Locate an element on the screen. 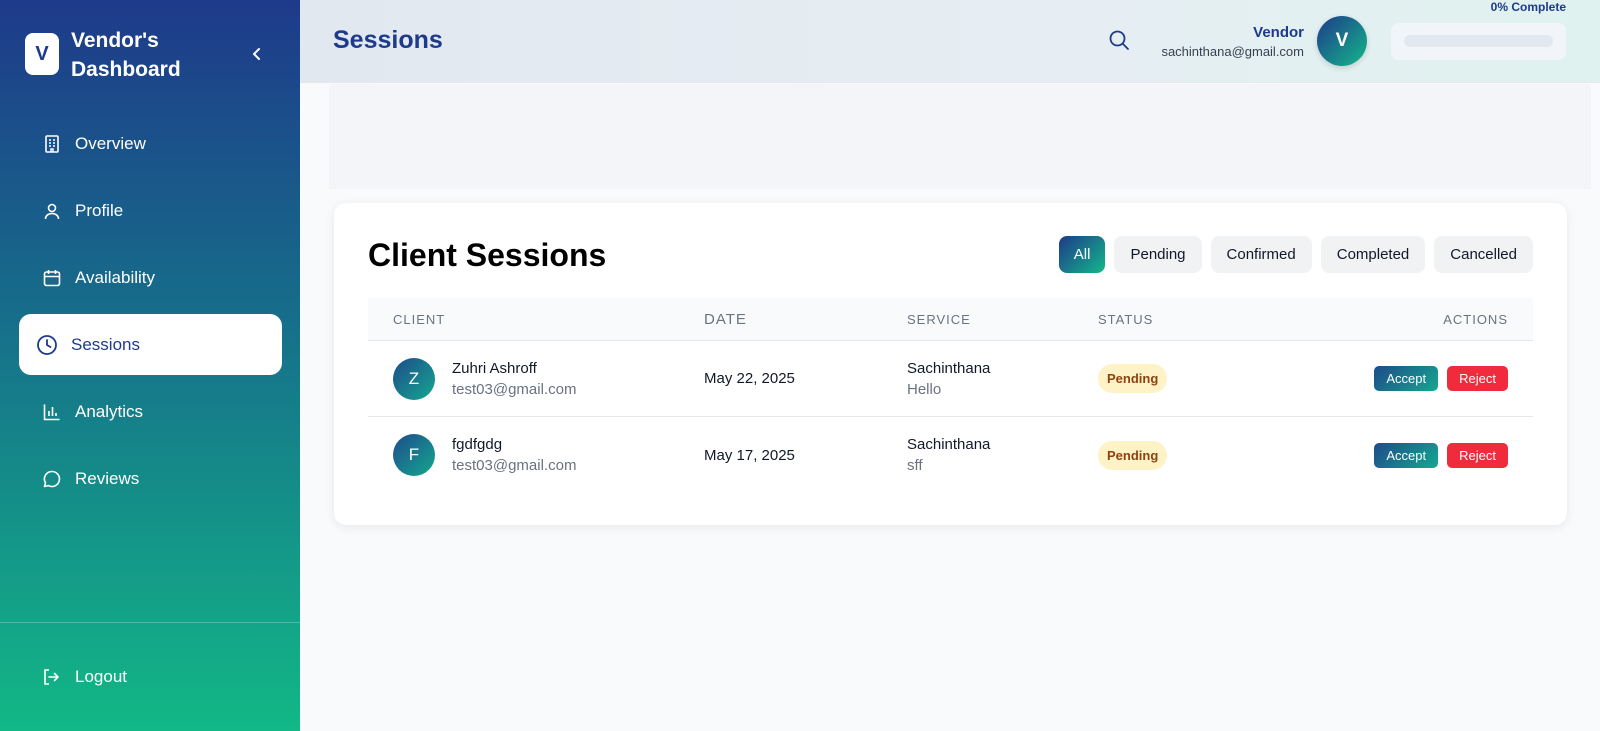 Image resolution: width=1600 pixels, height=731 pixels. session-date: May 22, 2025 is located at coordinates (749, 378).